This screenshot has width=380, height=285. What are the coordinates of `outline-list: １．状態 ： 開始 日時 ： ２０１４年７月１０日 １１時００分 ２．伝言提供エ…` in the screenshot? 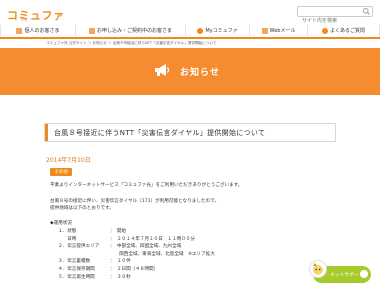 It's located at (132, 254).